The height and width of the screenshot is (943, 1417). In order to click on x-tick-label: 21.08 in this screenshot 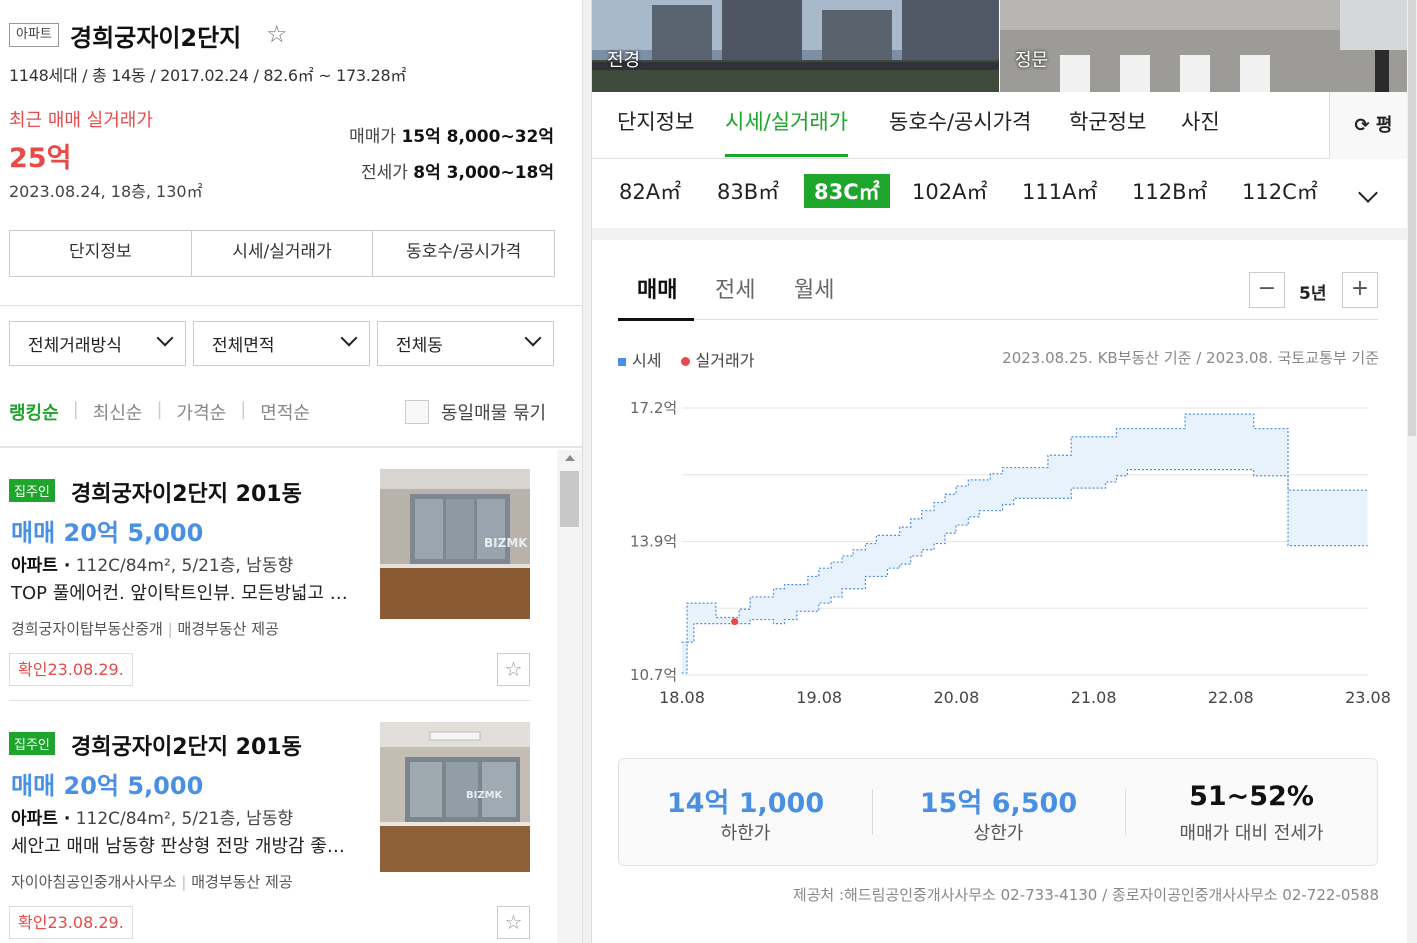, I will do `click(1094, 697)`.